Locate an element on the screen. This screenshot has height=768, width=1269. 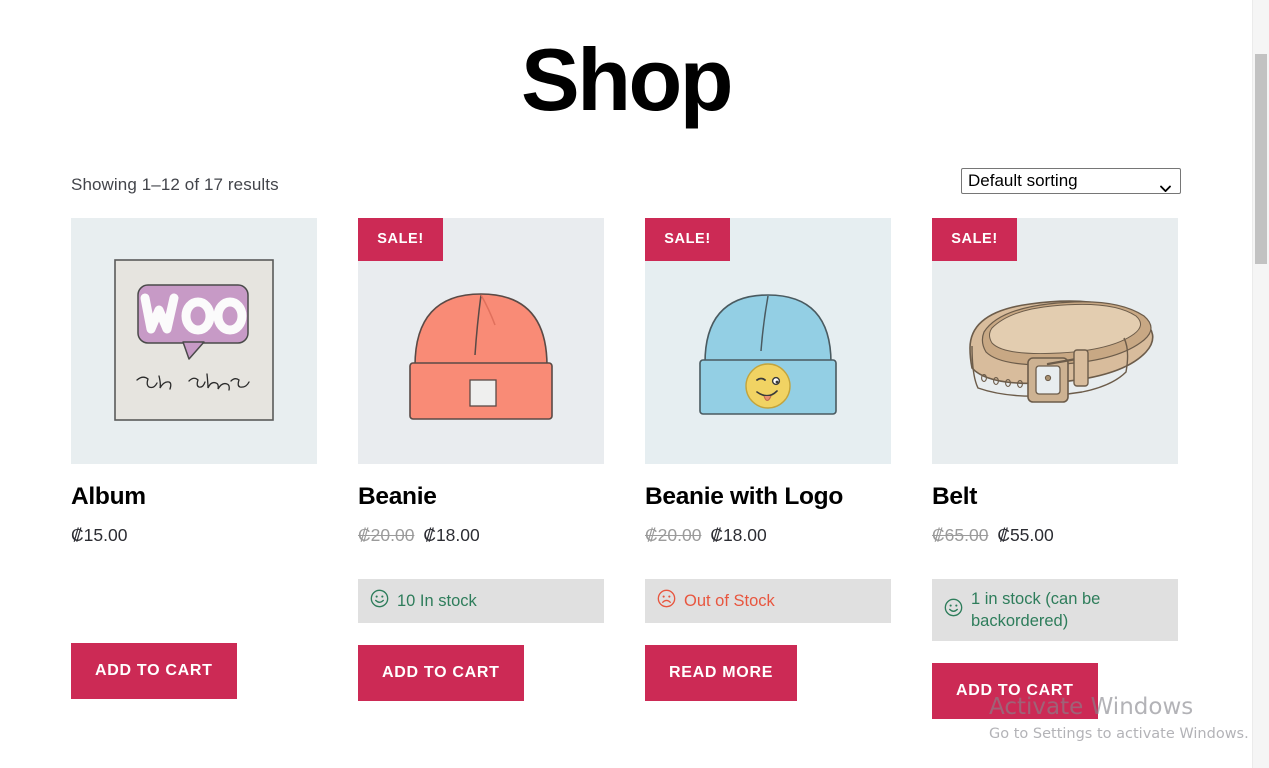
album-cover-image is located at coordinates (194, 341).